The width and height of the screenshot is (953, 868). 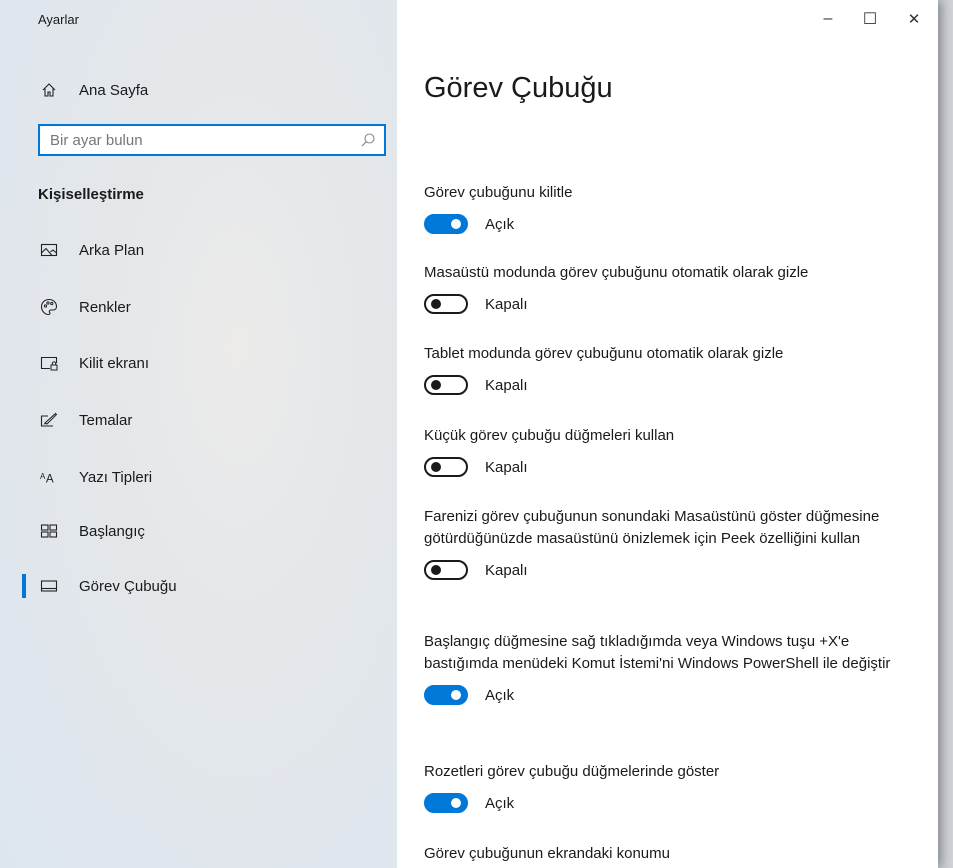 I want to click on picture-icon, so click(x=49, y=250).